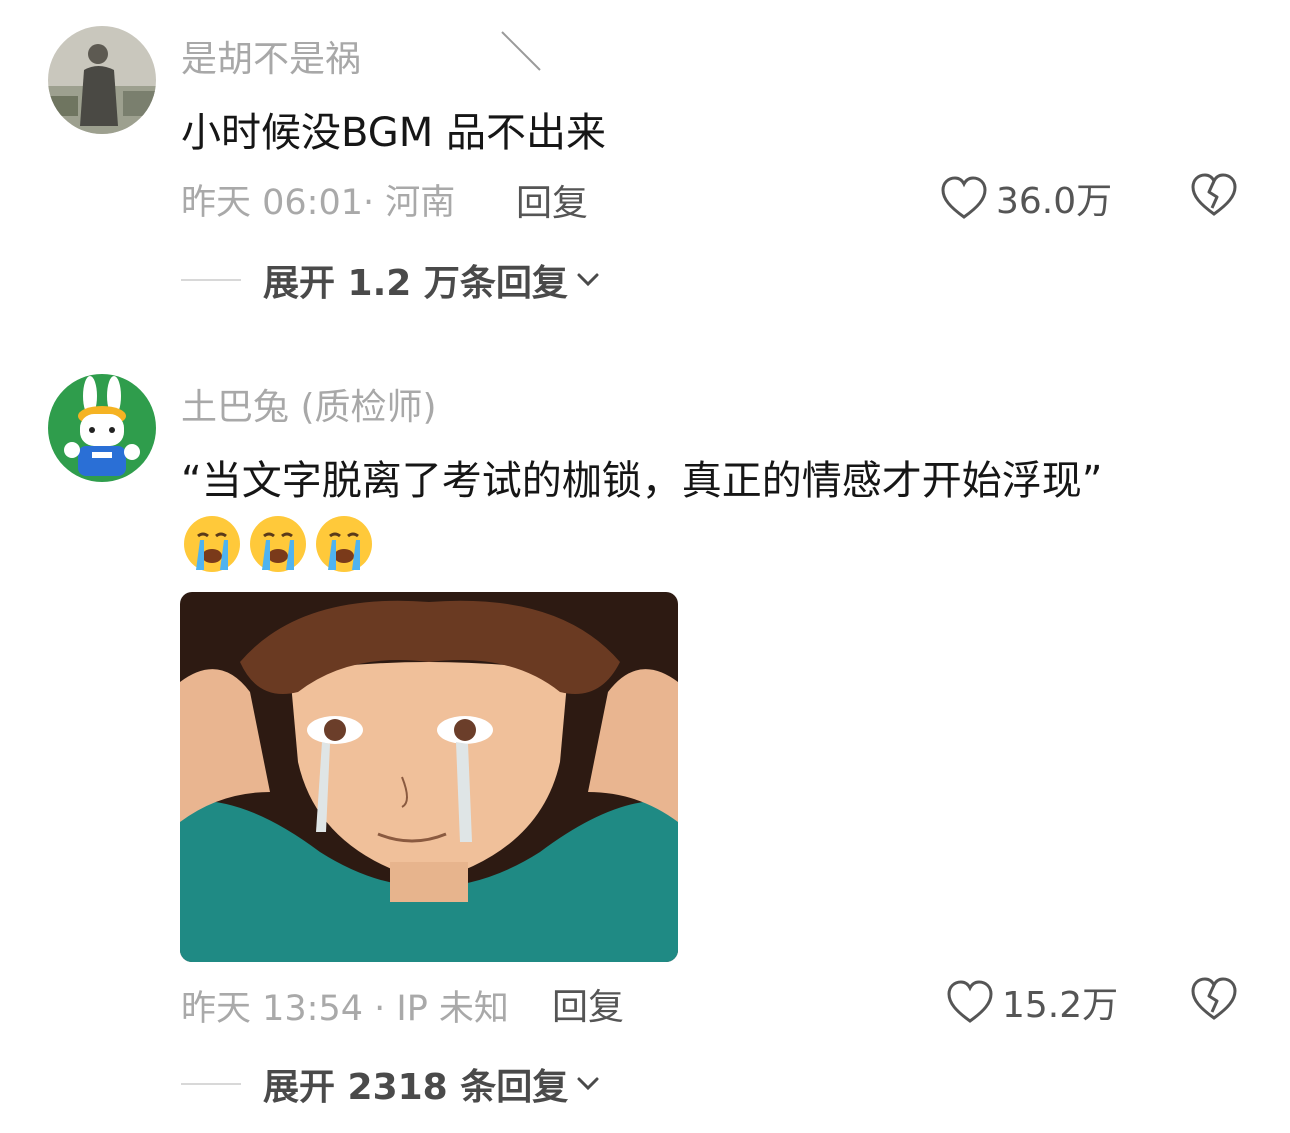 The height and width of the screenshot is (1133, 1290). Describe the element at coordinates (345, 1009) in the screenshot. I see `comment-meta: 昨天 13:54 · IP 未知` at that location.